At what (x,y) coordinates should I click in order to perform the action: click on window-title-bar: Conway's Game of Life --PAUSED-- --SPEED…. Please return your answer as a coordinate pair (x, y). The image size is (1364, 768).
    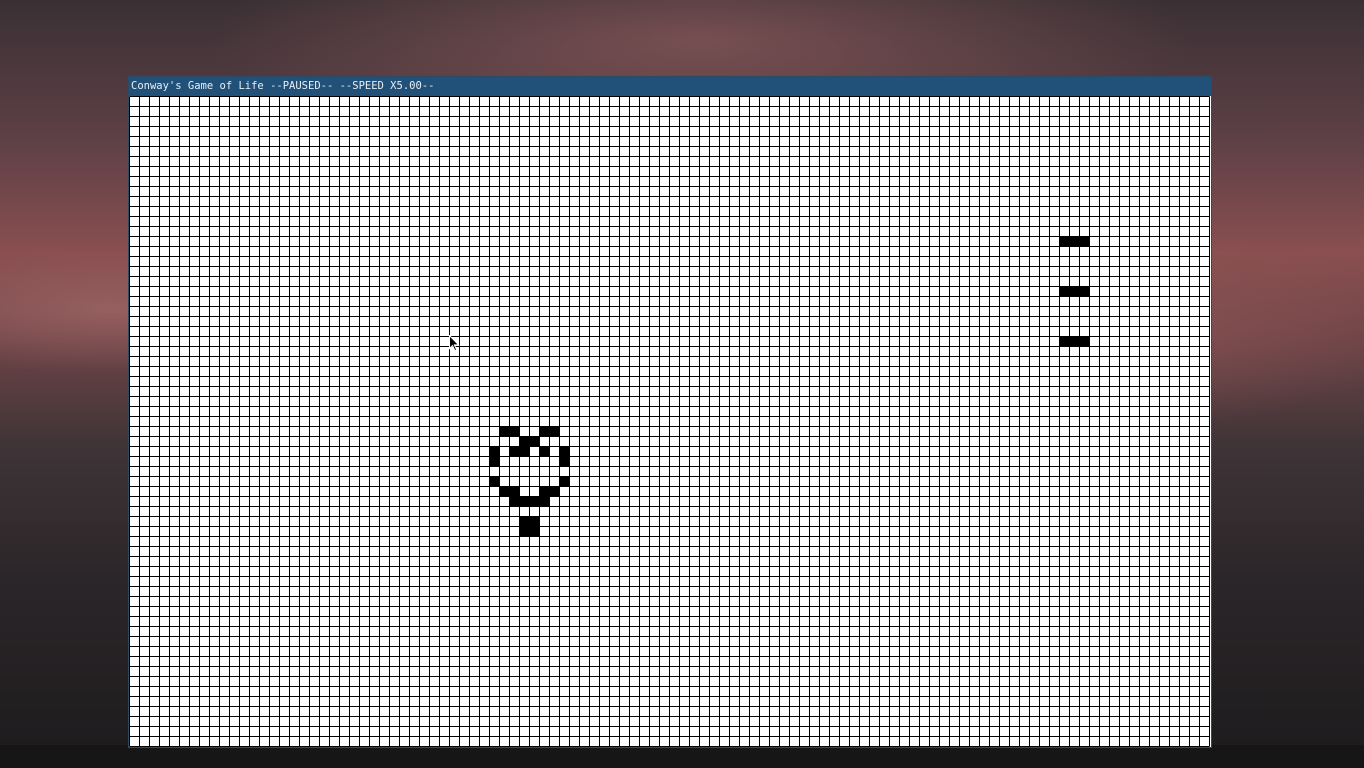
    Looking at the image, I should click on (670, 86).